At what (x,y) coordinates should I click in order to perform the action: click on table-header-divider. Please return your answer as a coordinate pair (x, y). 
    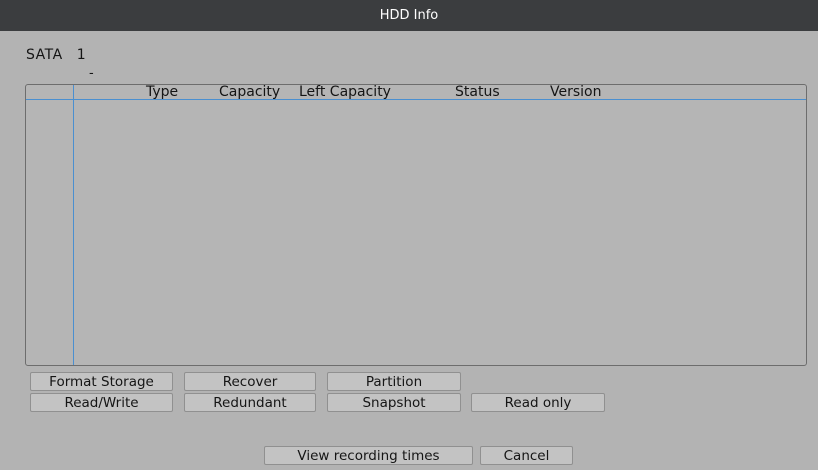
    Looking at the image, I should click on (416, 99).